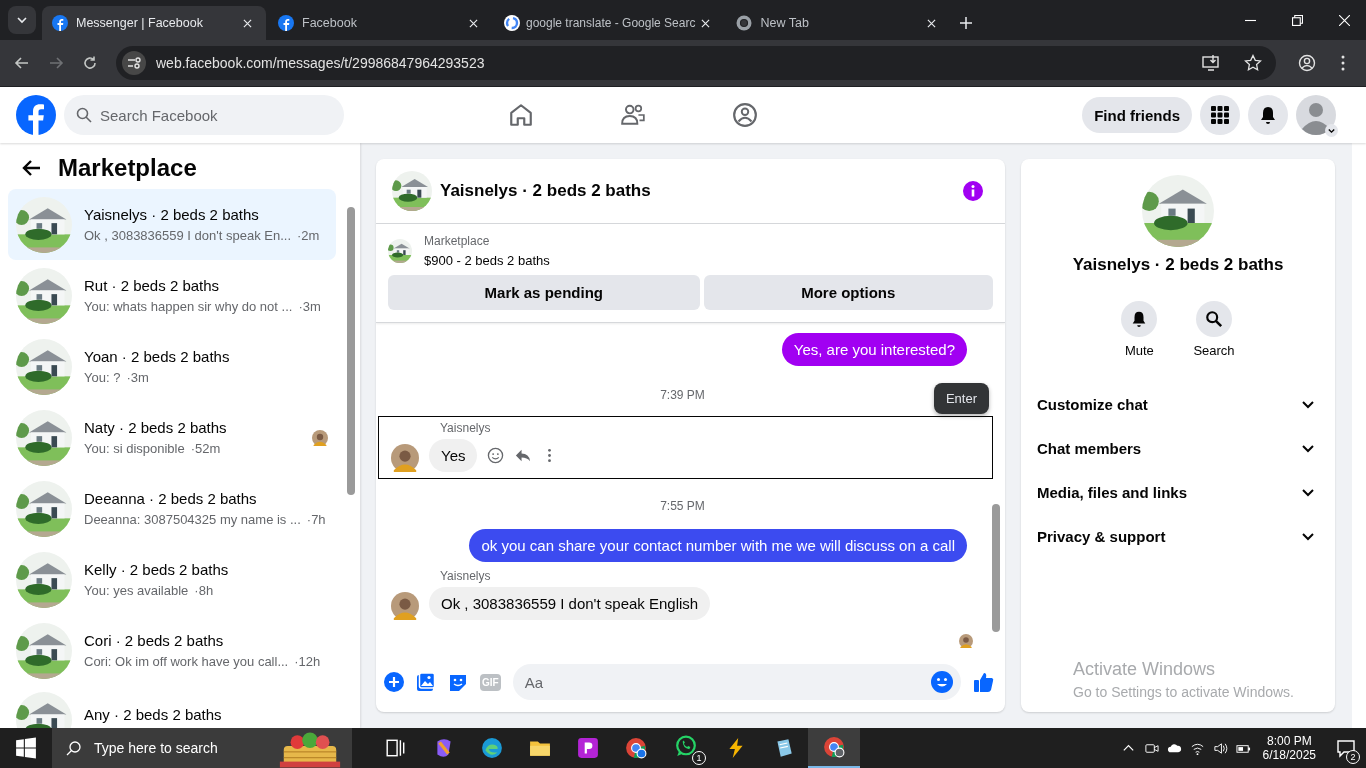  What do you see at coordinates (172, 437) in the screenshot?
I see `conversation-item: Naty · 2 beds 2 baths You: si disponible ·52m` at bounding box center [172, 437].